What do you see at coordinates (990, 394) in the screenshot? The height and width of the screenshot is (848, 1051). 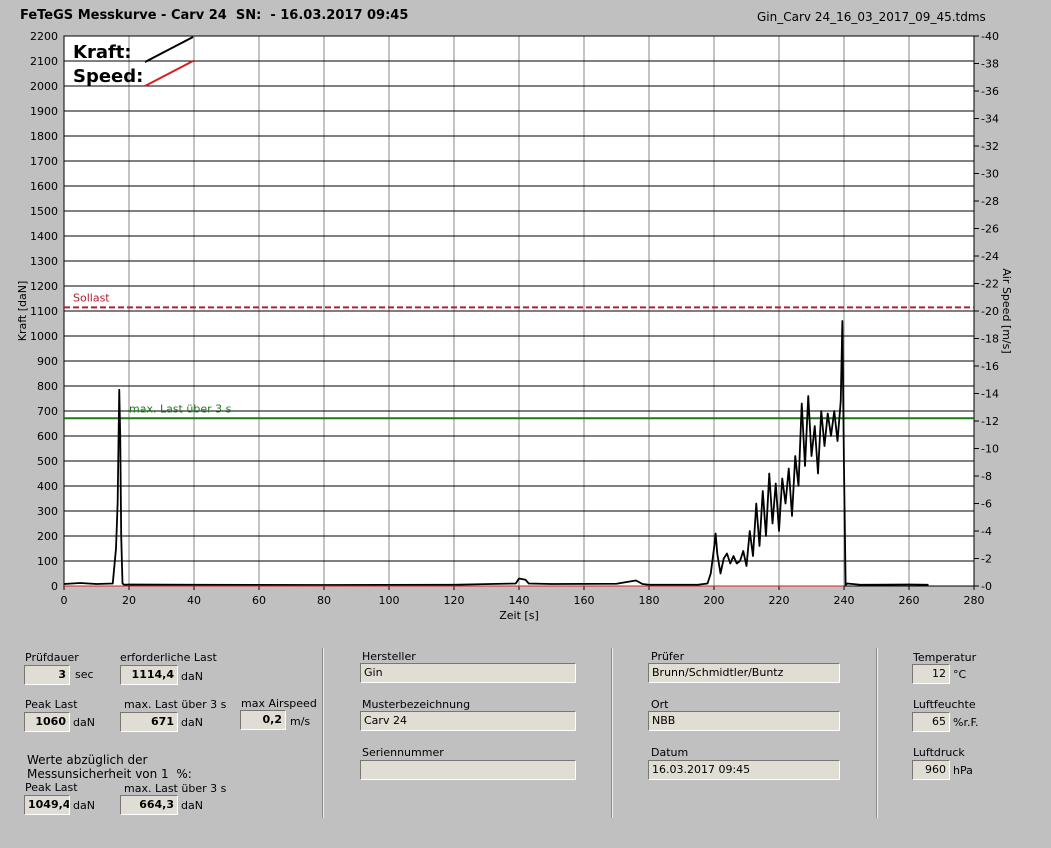 I see `y2-tick-label: -14` at bounding box center [990, 394].